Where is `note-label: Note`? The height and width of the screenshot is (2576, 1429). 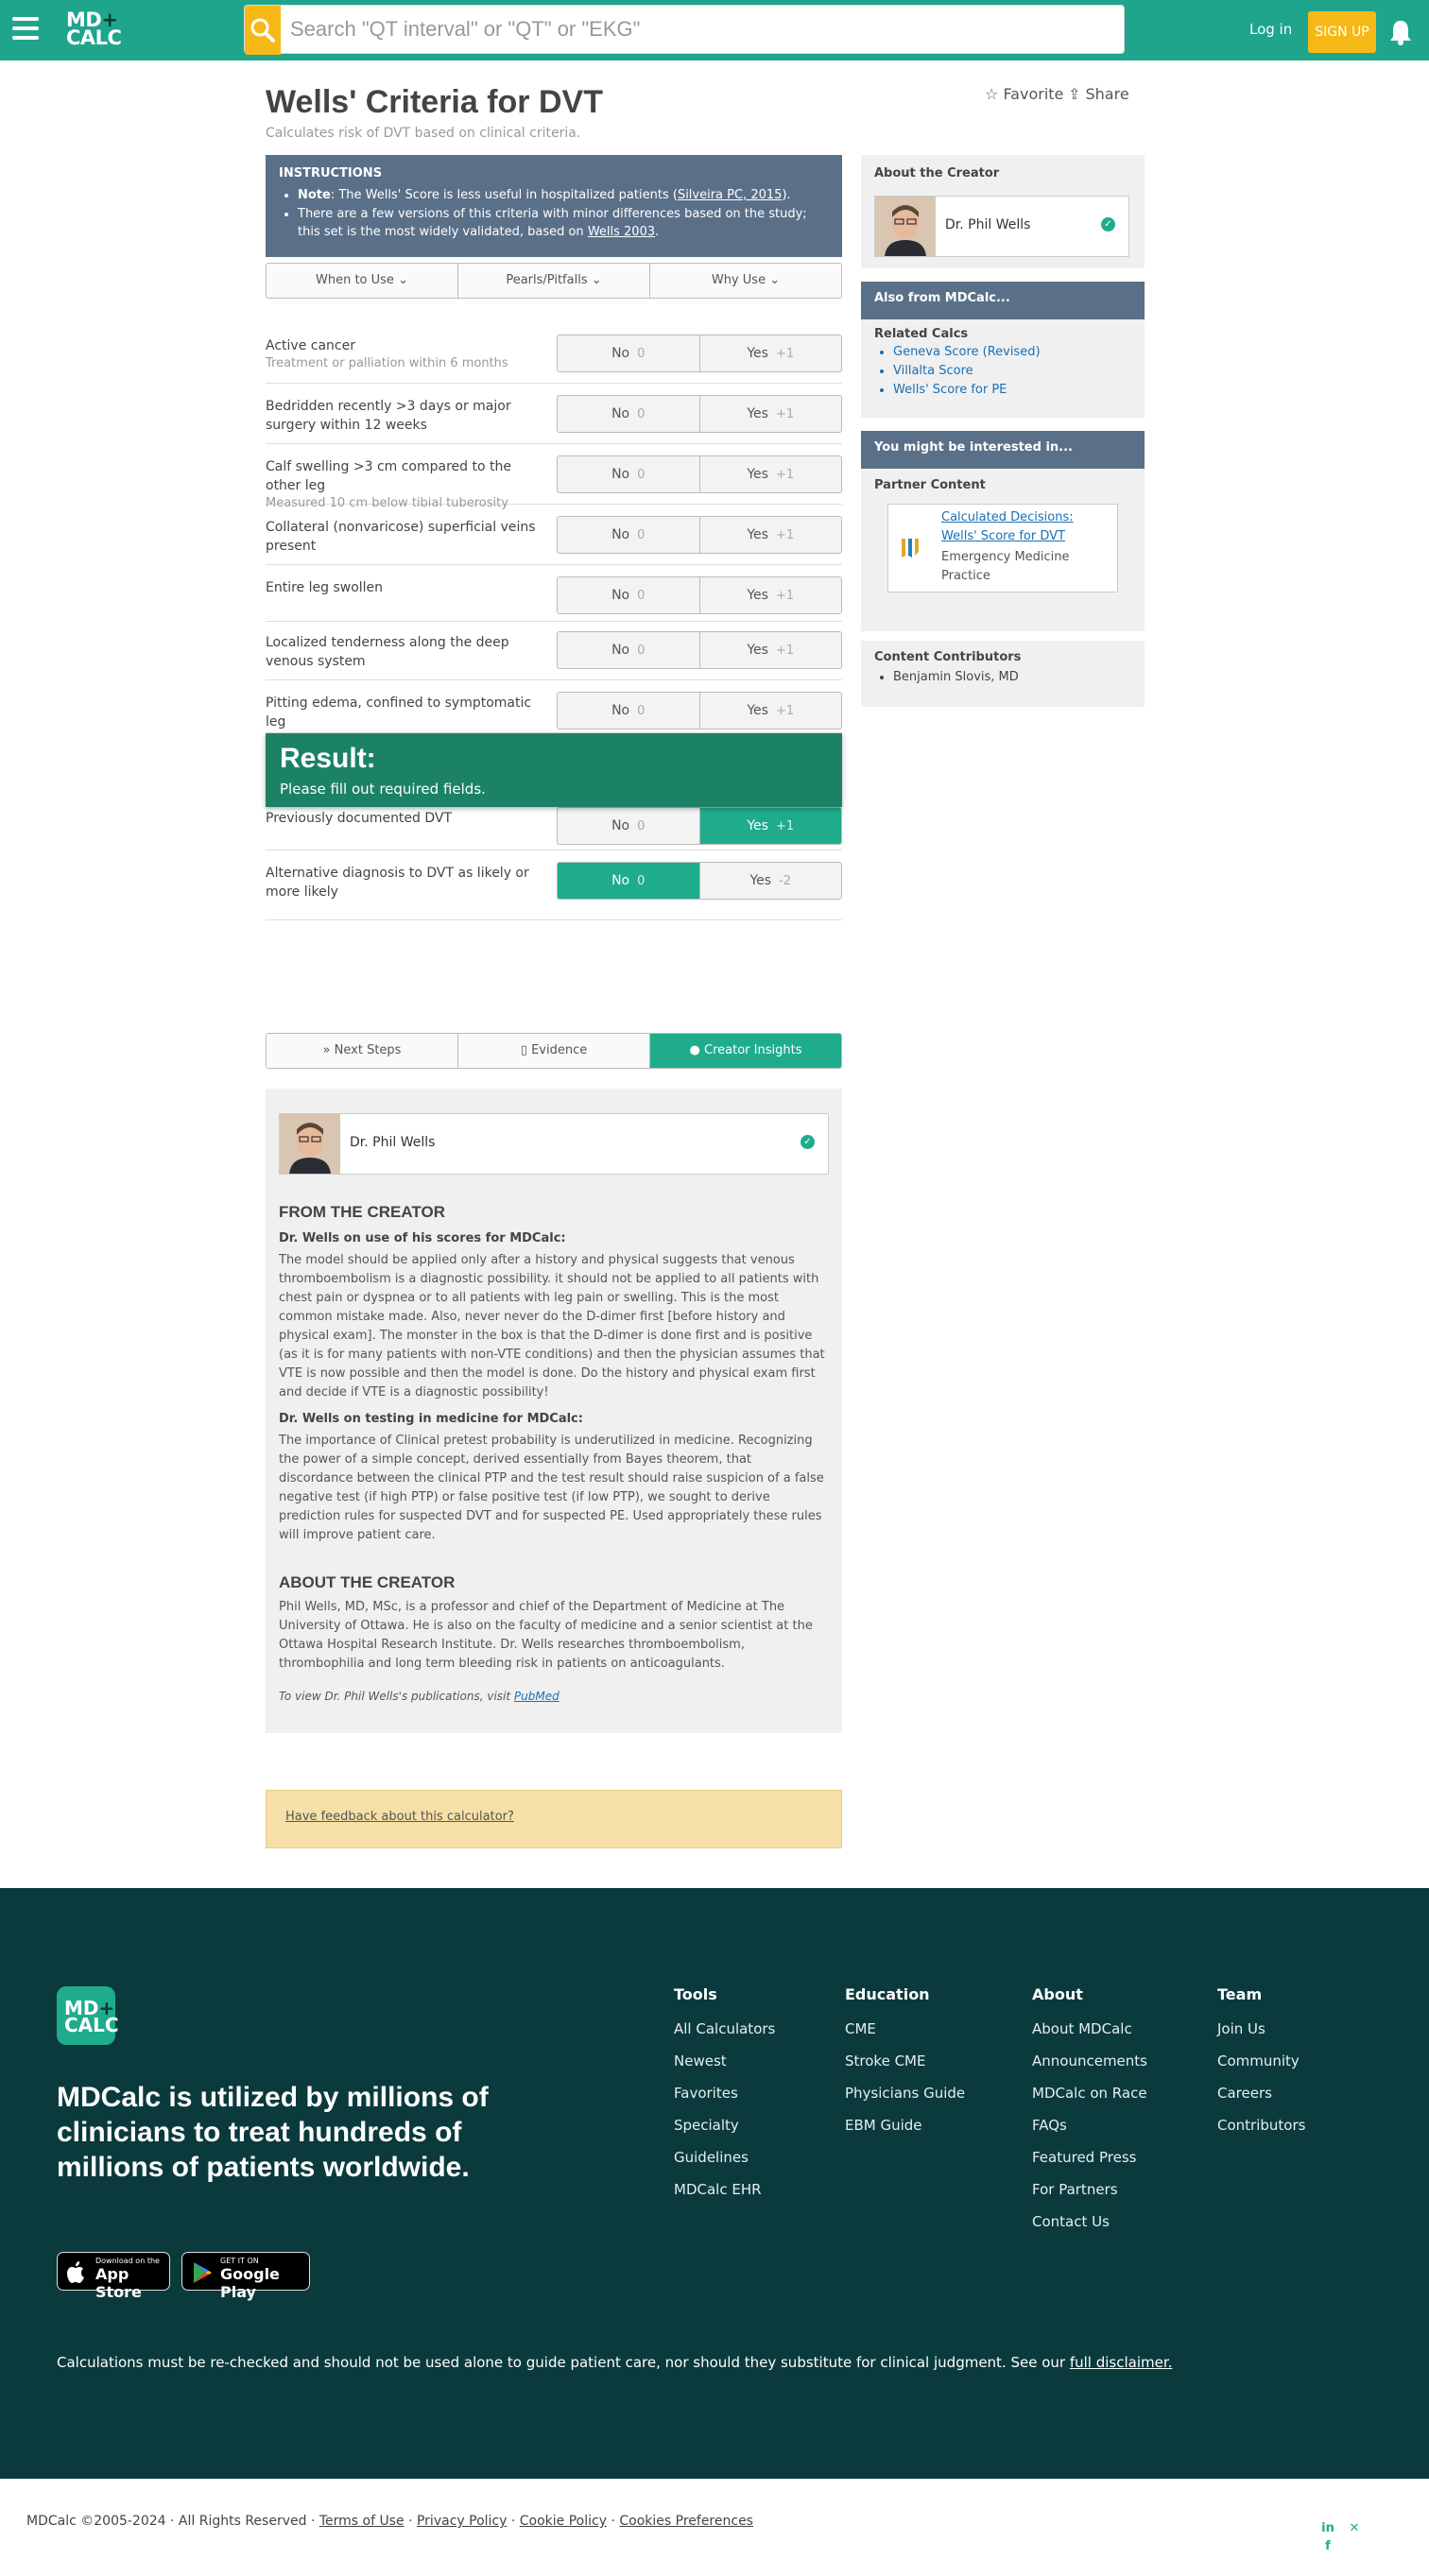 note-label: Note is located at coordinates (315, 195).